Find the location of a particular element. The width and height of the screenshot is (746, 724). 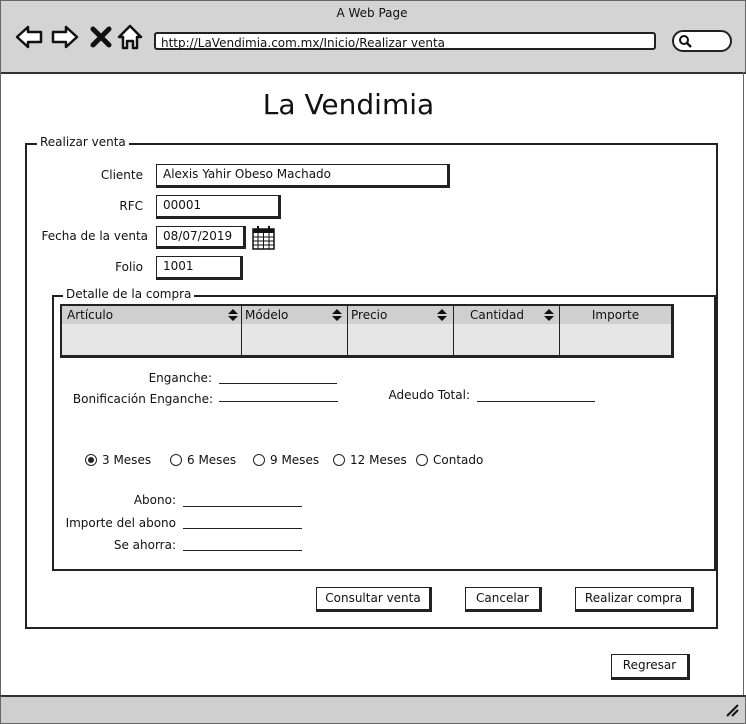

radio-contado is located at coordinates (422, 460).